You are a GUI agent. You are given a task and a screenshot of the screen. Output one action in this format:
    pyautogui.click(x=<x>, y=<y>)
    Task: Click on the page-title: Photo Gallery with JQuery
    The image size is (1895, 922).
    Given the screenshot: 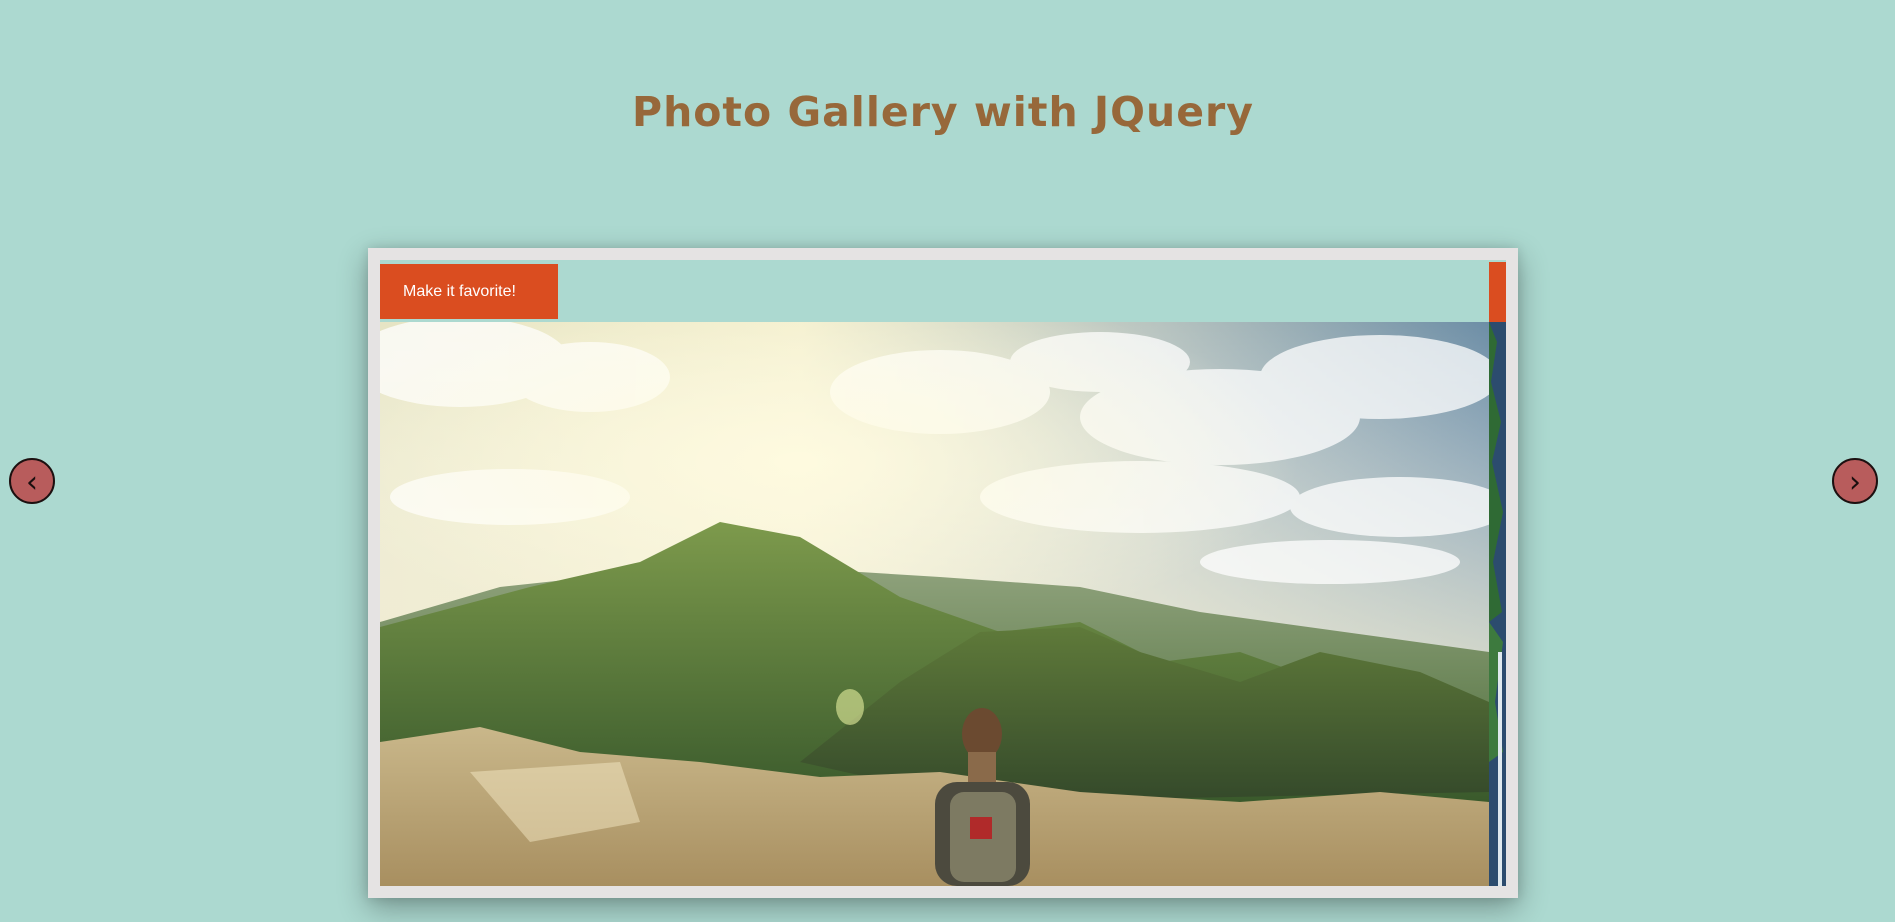 What is the action you would take?
    pyautogui.click(x=943, y=112)
    